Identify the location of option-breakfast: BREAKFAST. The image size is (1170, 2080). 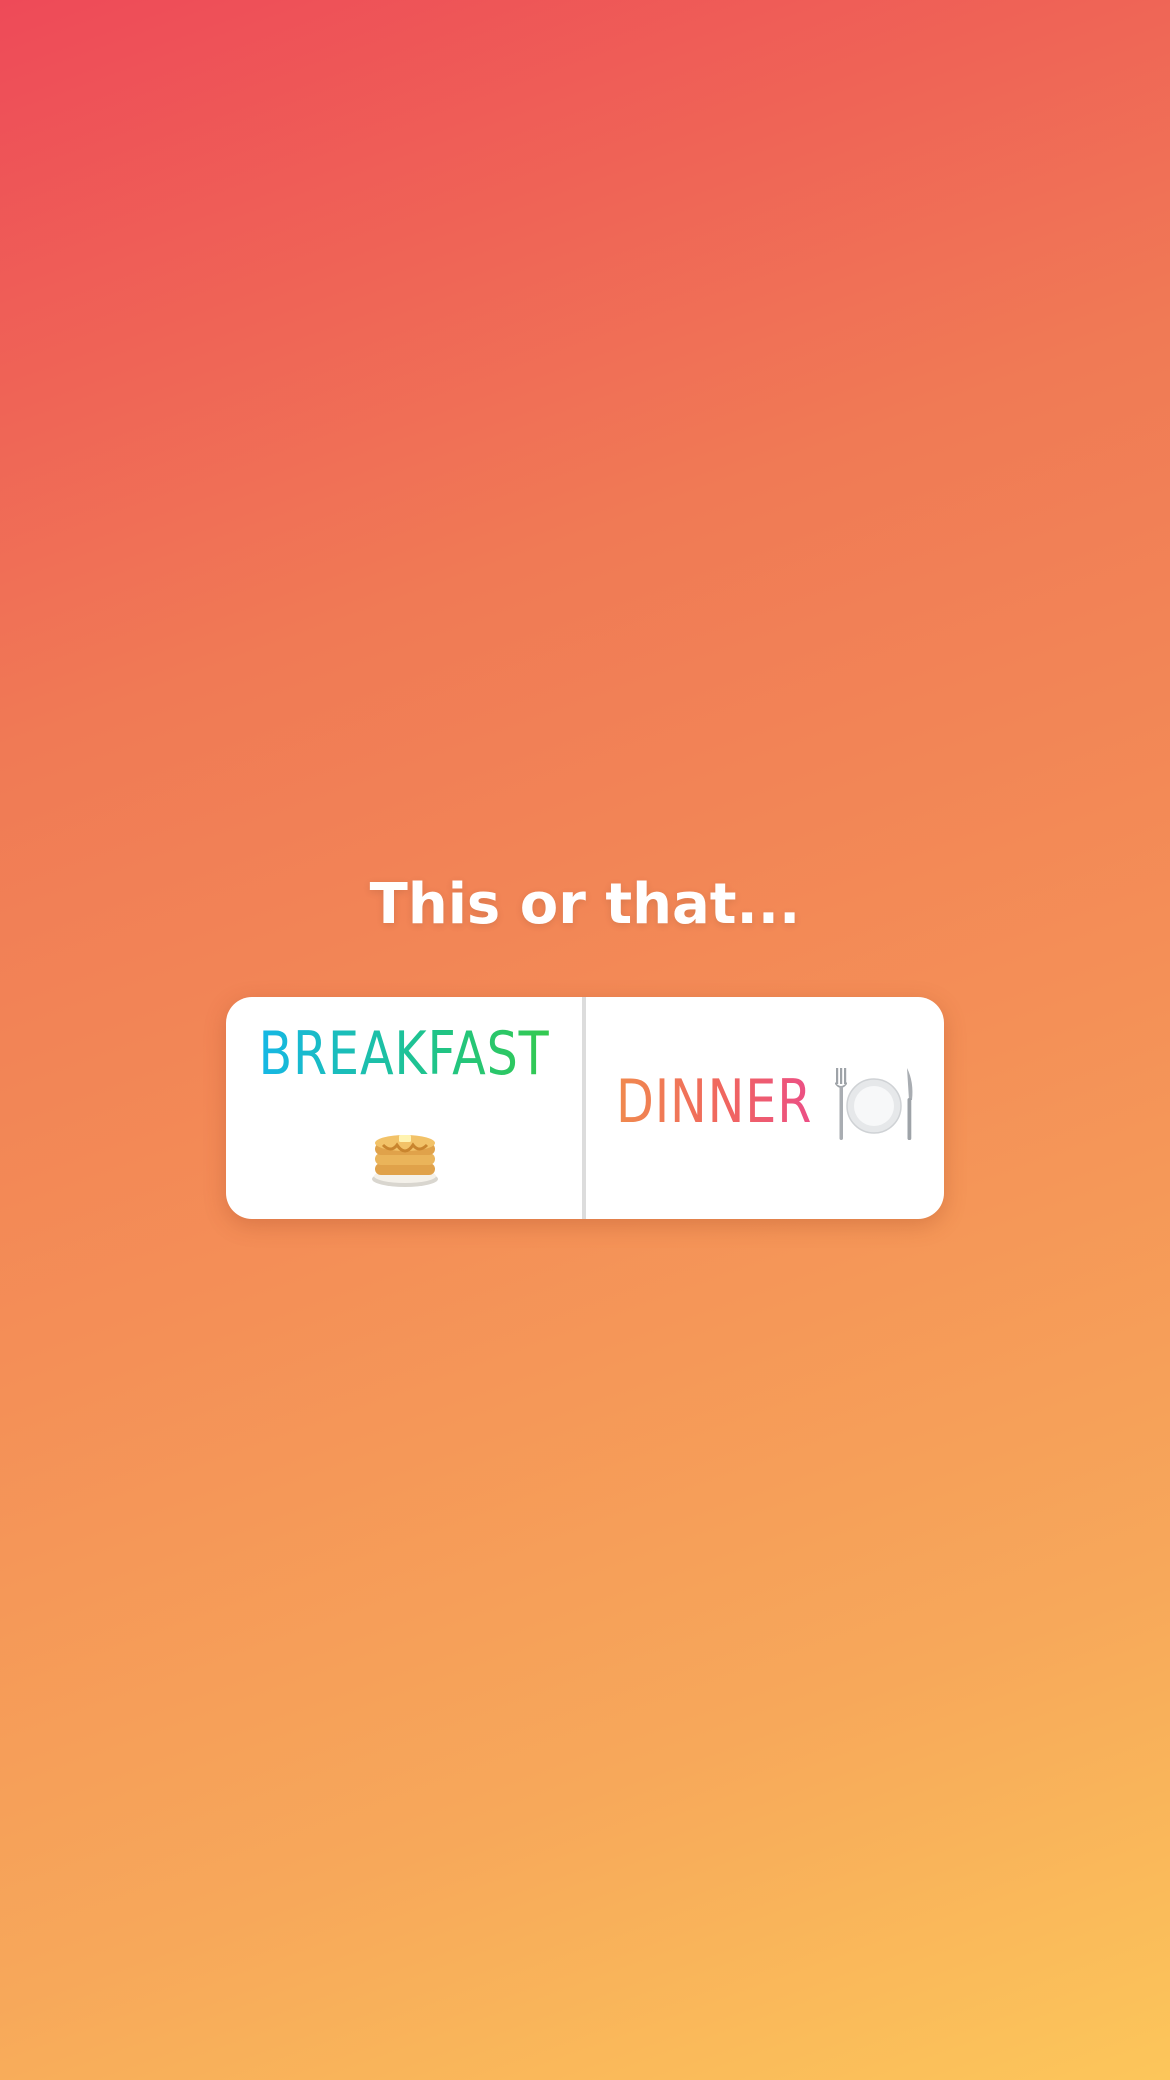
(404, 1108).